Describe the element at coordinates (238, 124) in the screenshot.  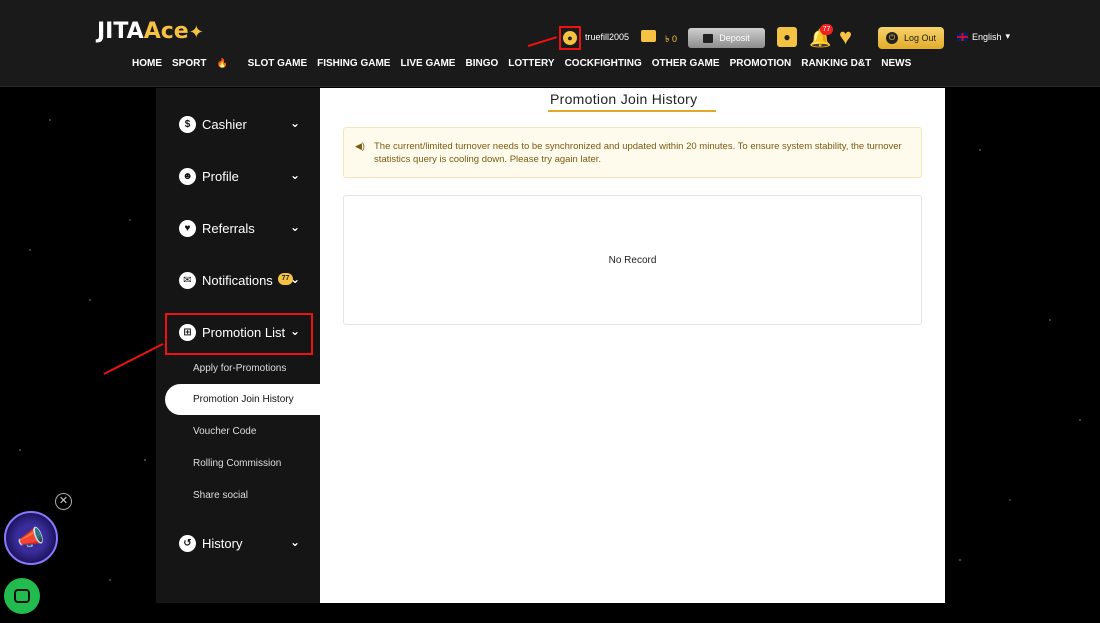
I see `sidebar-item-cashier: $ Cashier ⌄` at that location.